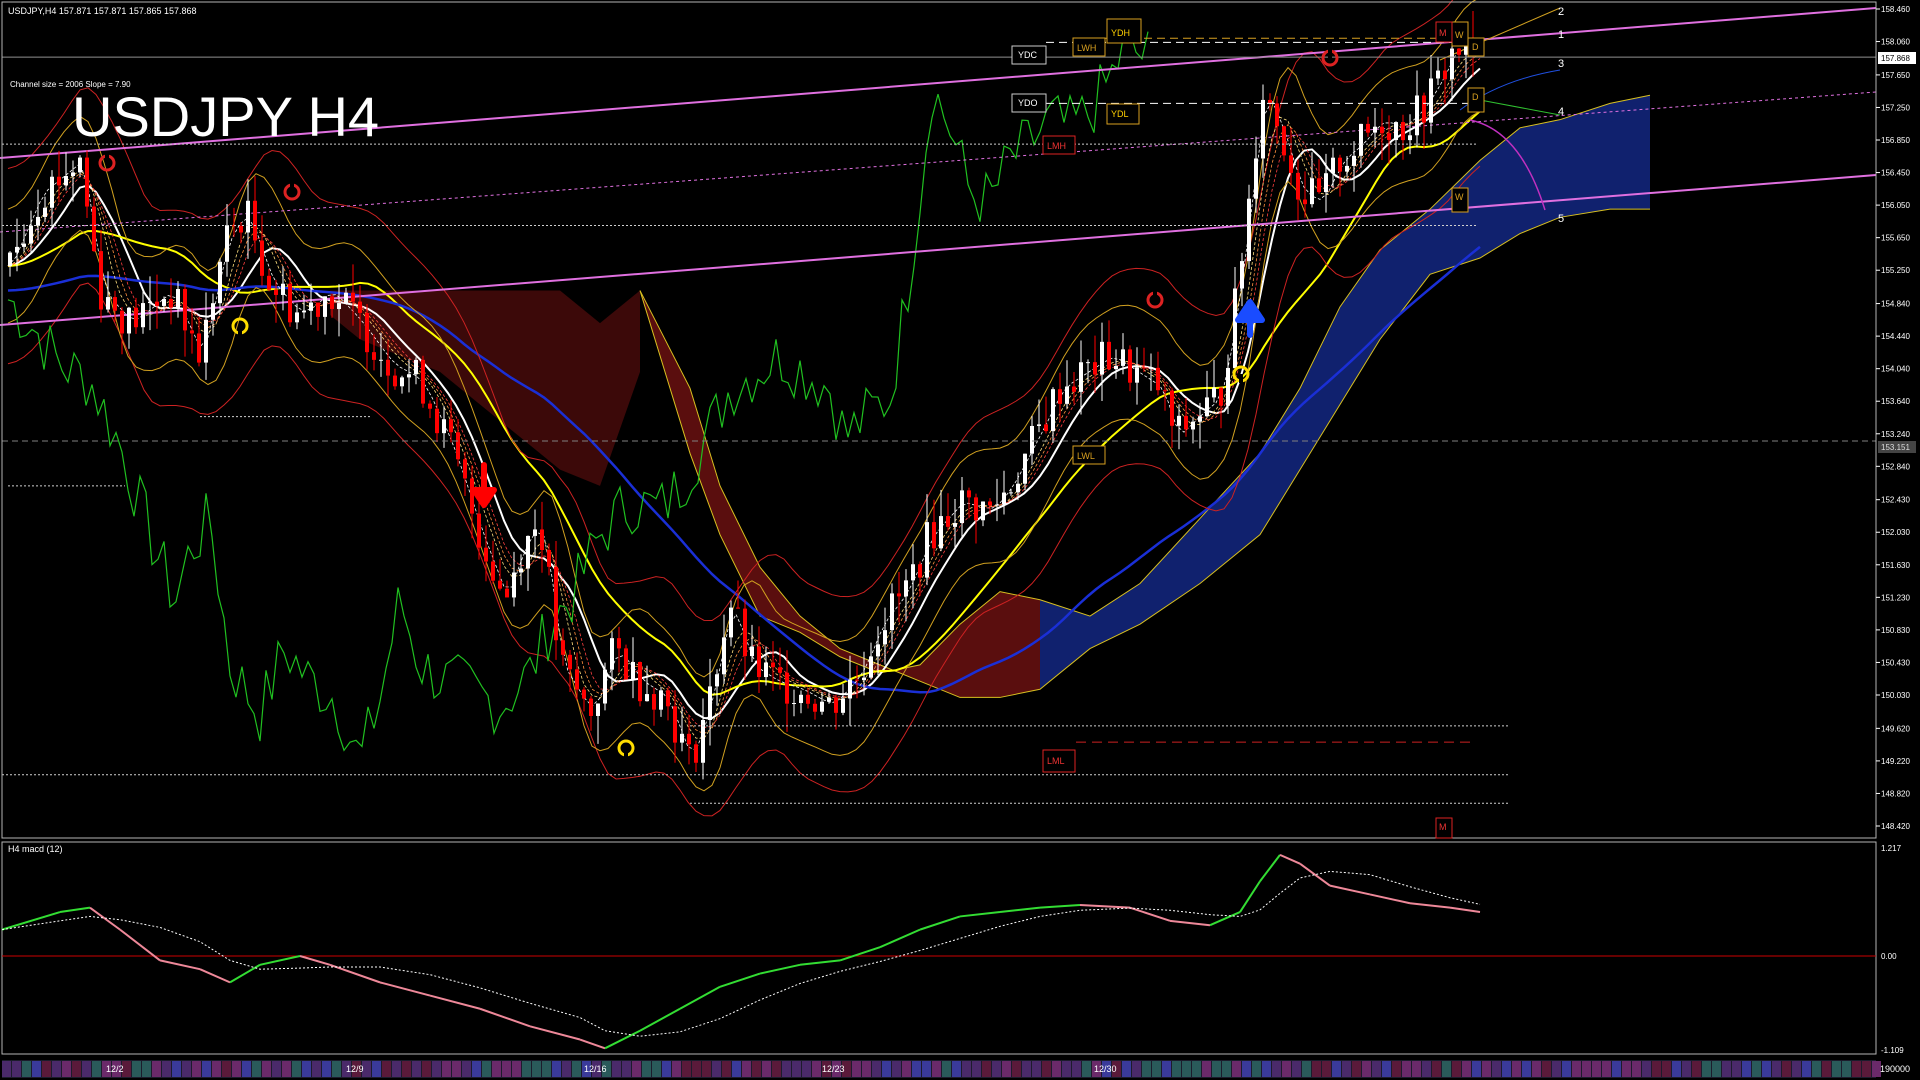 The width and height of the screenshot is (1920, 1080). Describe the element at coordinates (1895, 75) in the screenshot. I see `price-tick-label: 157.650` at that location.